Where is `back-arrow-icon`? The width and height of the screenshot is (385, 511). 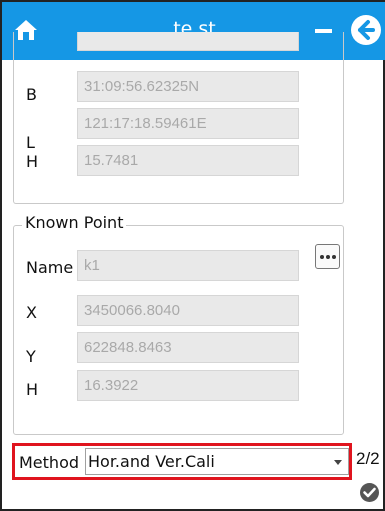
back-arrow-icon is located at coordinates (366, 30).